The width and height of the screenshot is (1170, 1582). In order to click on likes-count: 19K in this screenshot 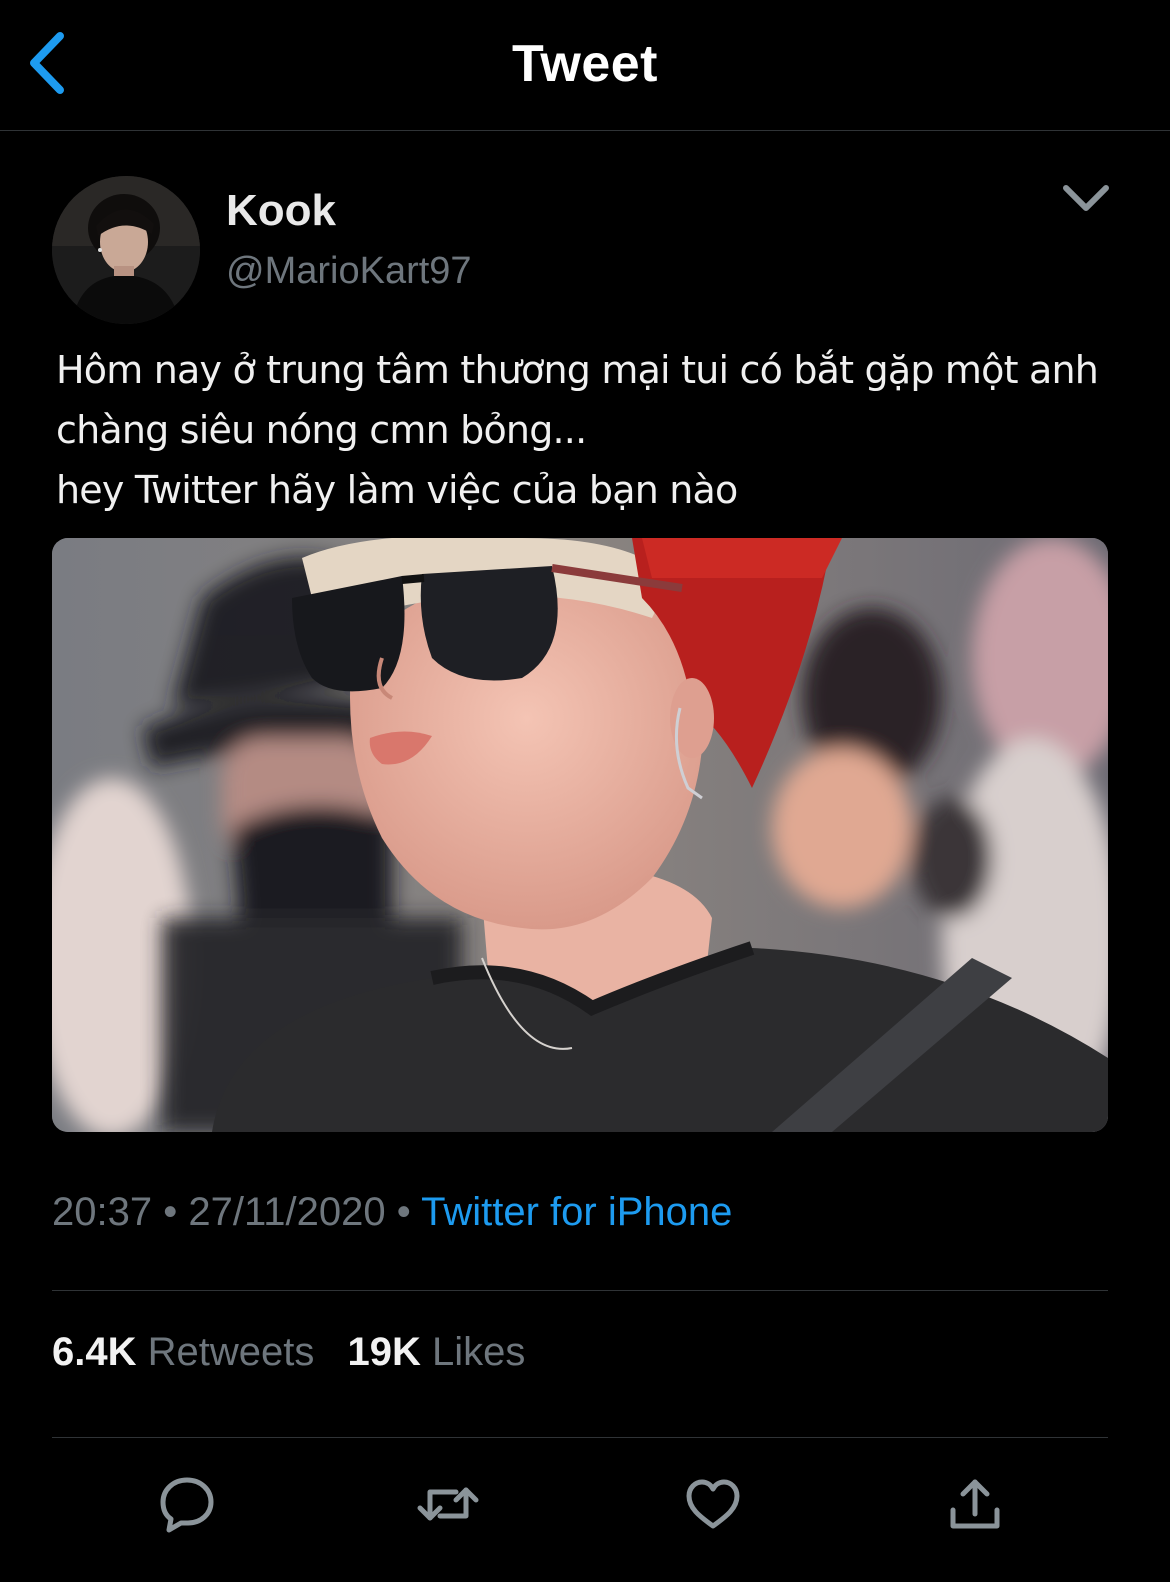, I will do `click(384, 1352)`.